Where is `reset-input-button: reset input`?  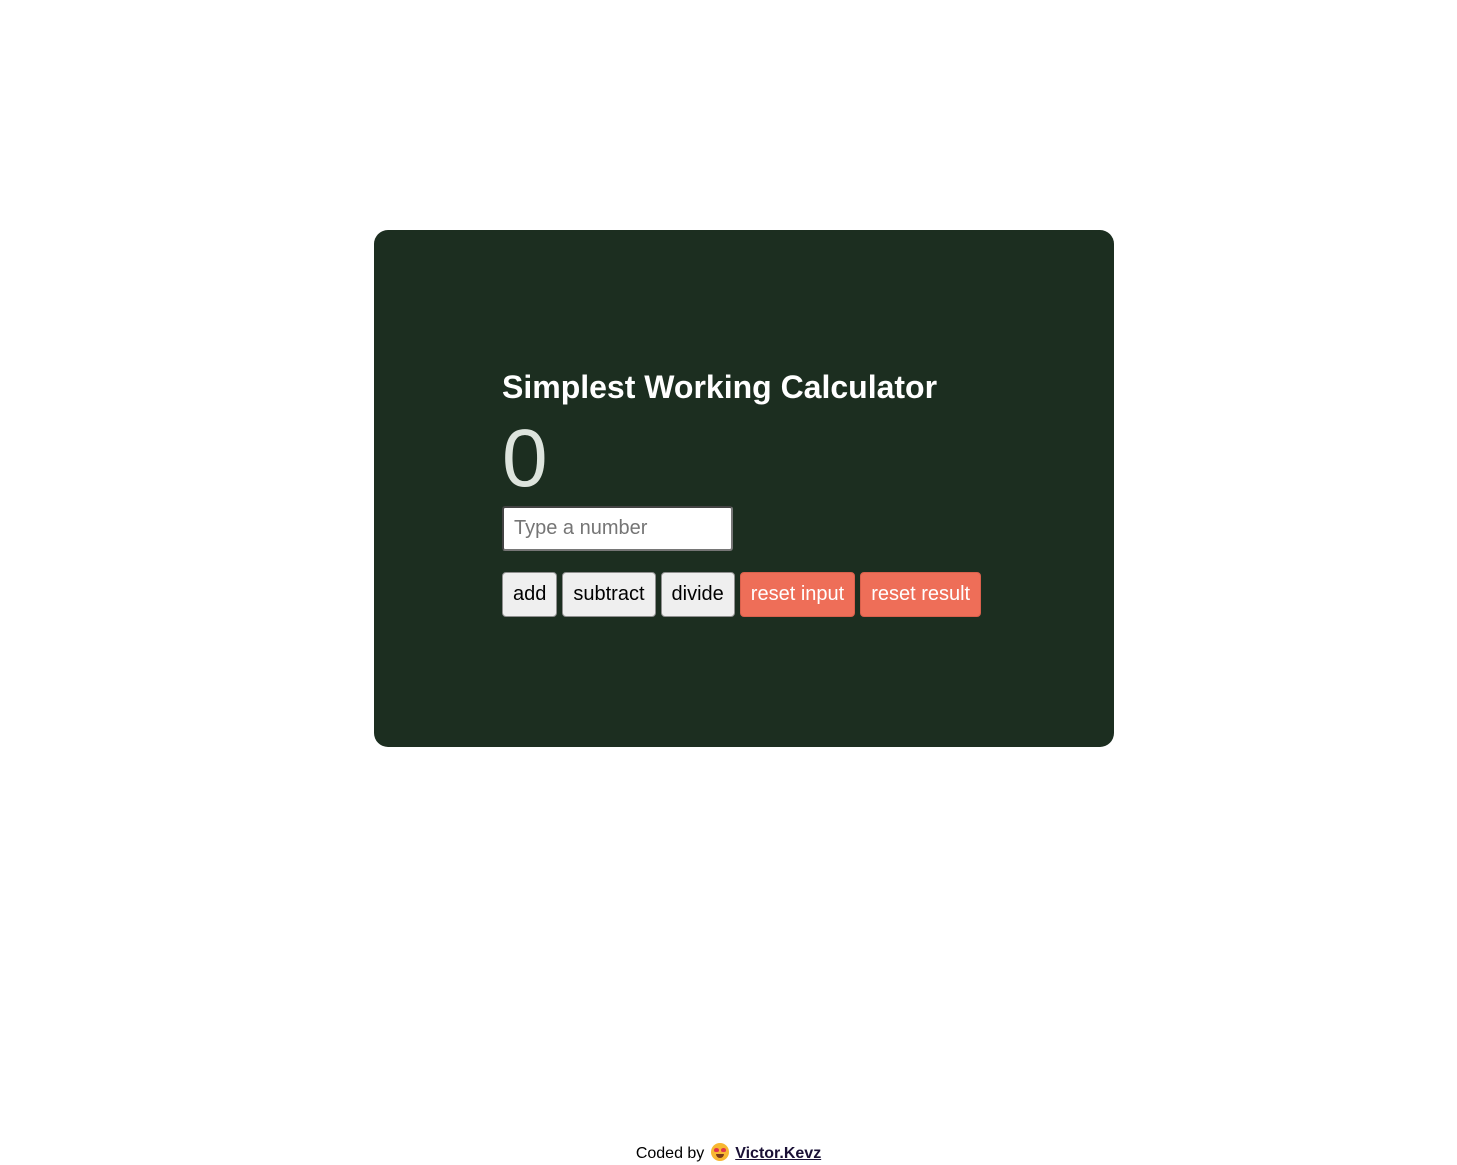 reset-input-button: reset input is located at coordinates (797, 594).